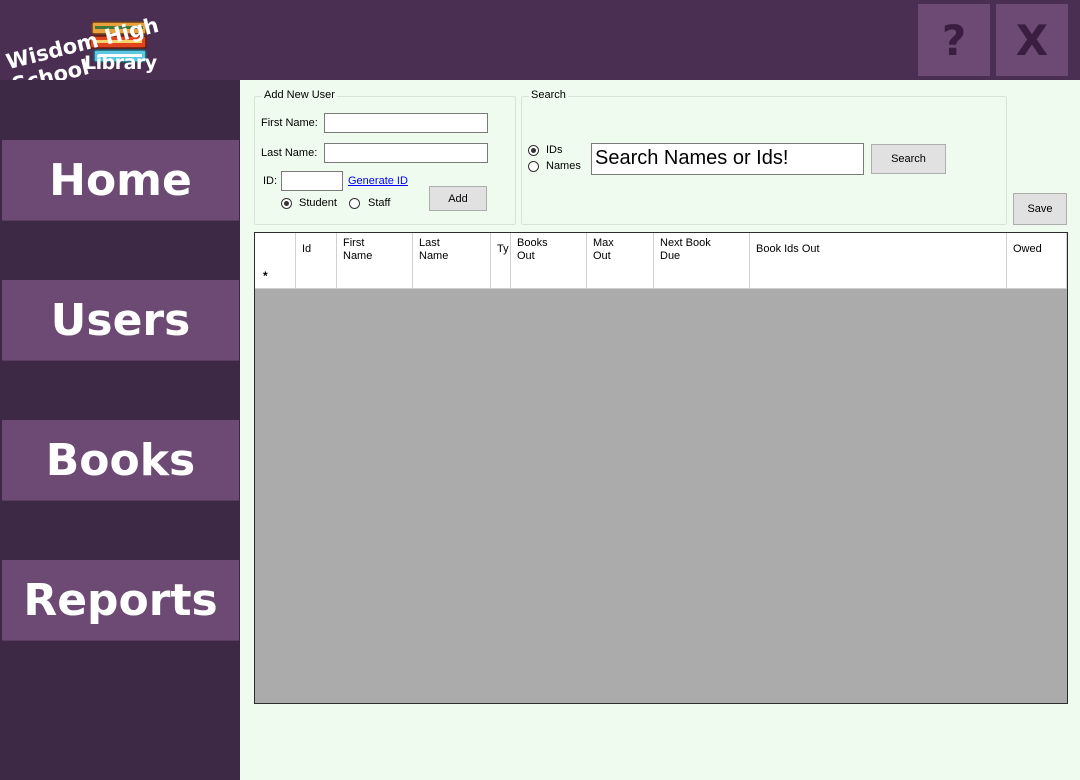 The image size is (1080, 780). I want to click on grid-col-max-out: Max Out, so click(620, 249).